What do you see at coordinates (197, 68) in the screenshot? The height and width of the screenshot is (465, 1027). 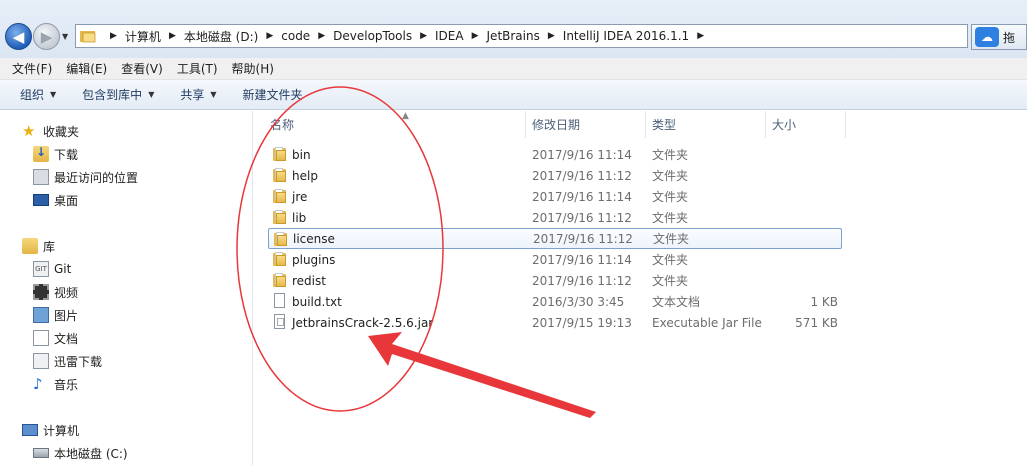 I see `menu-tools: 工具(T)` at bounding box center [197, 68].